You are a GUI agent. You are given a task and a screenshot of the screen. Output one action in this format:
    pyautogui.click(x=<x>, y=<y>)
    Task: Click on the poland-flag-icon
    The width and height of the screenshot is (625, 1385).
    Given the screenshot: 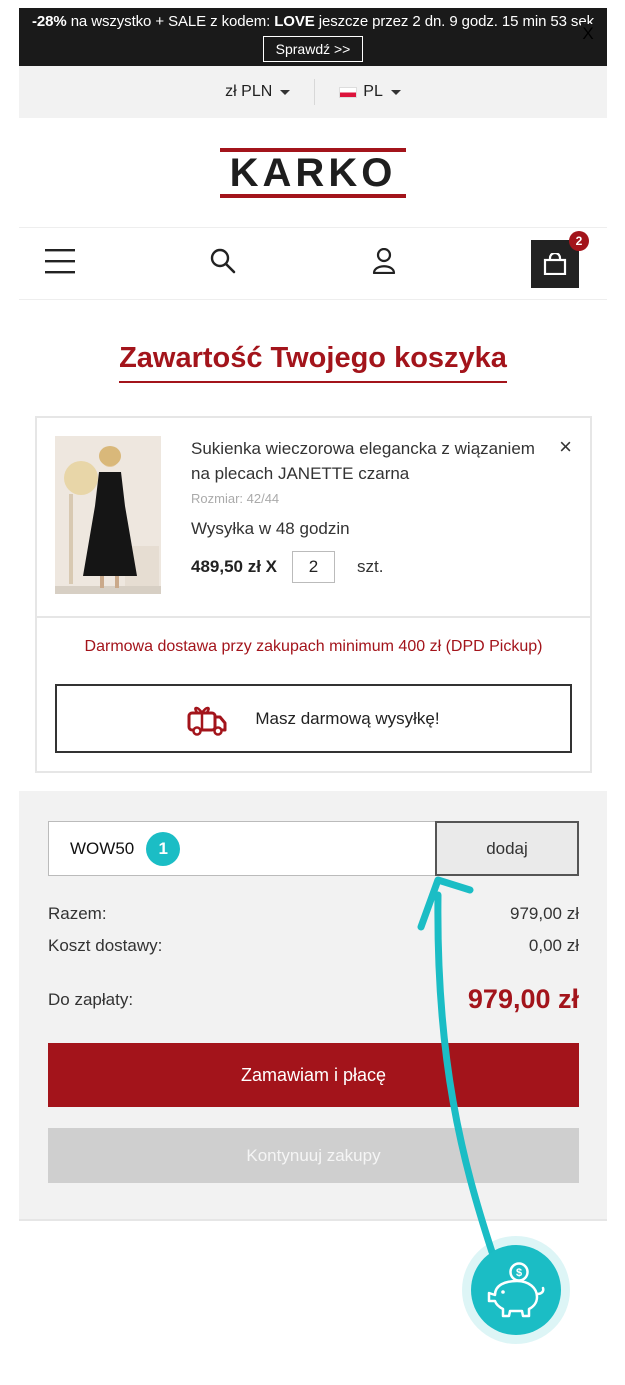 What is the action you would take?
    pyautogui.click(x=348, y=92)
    